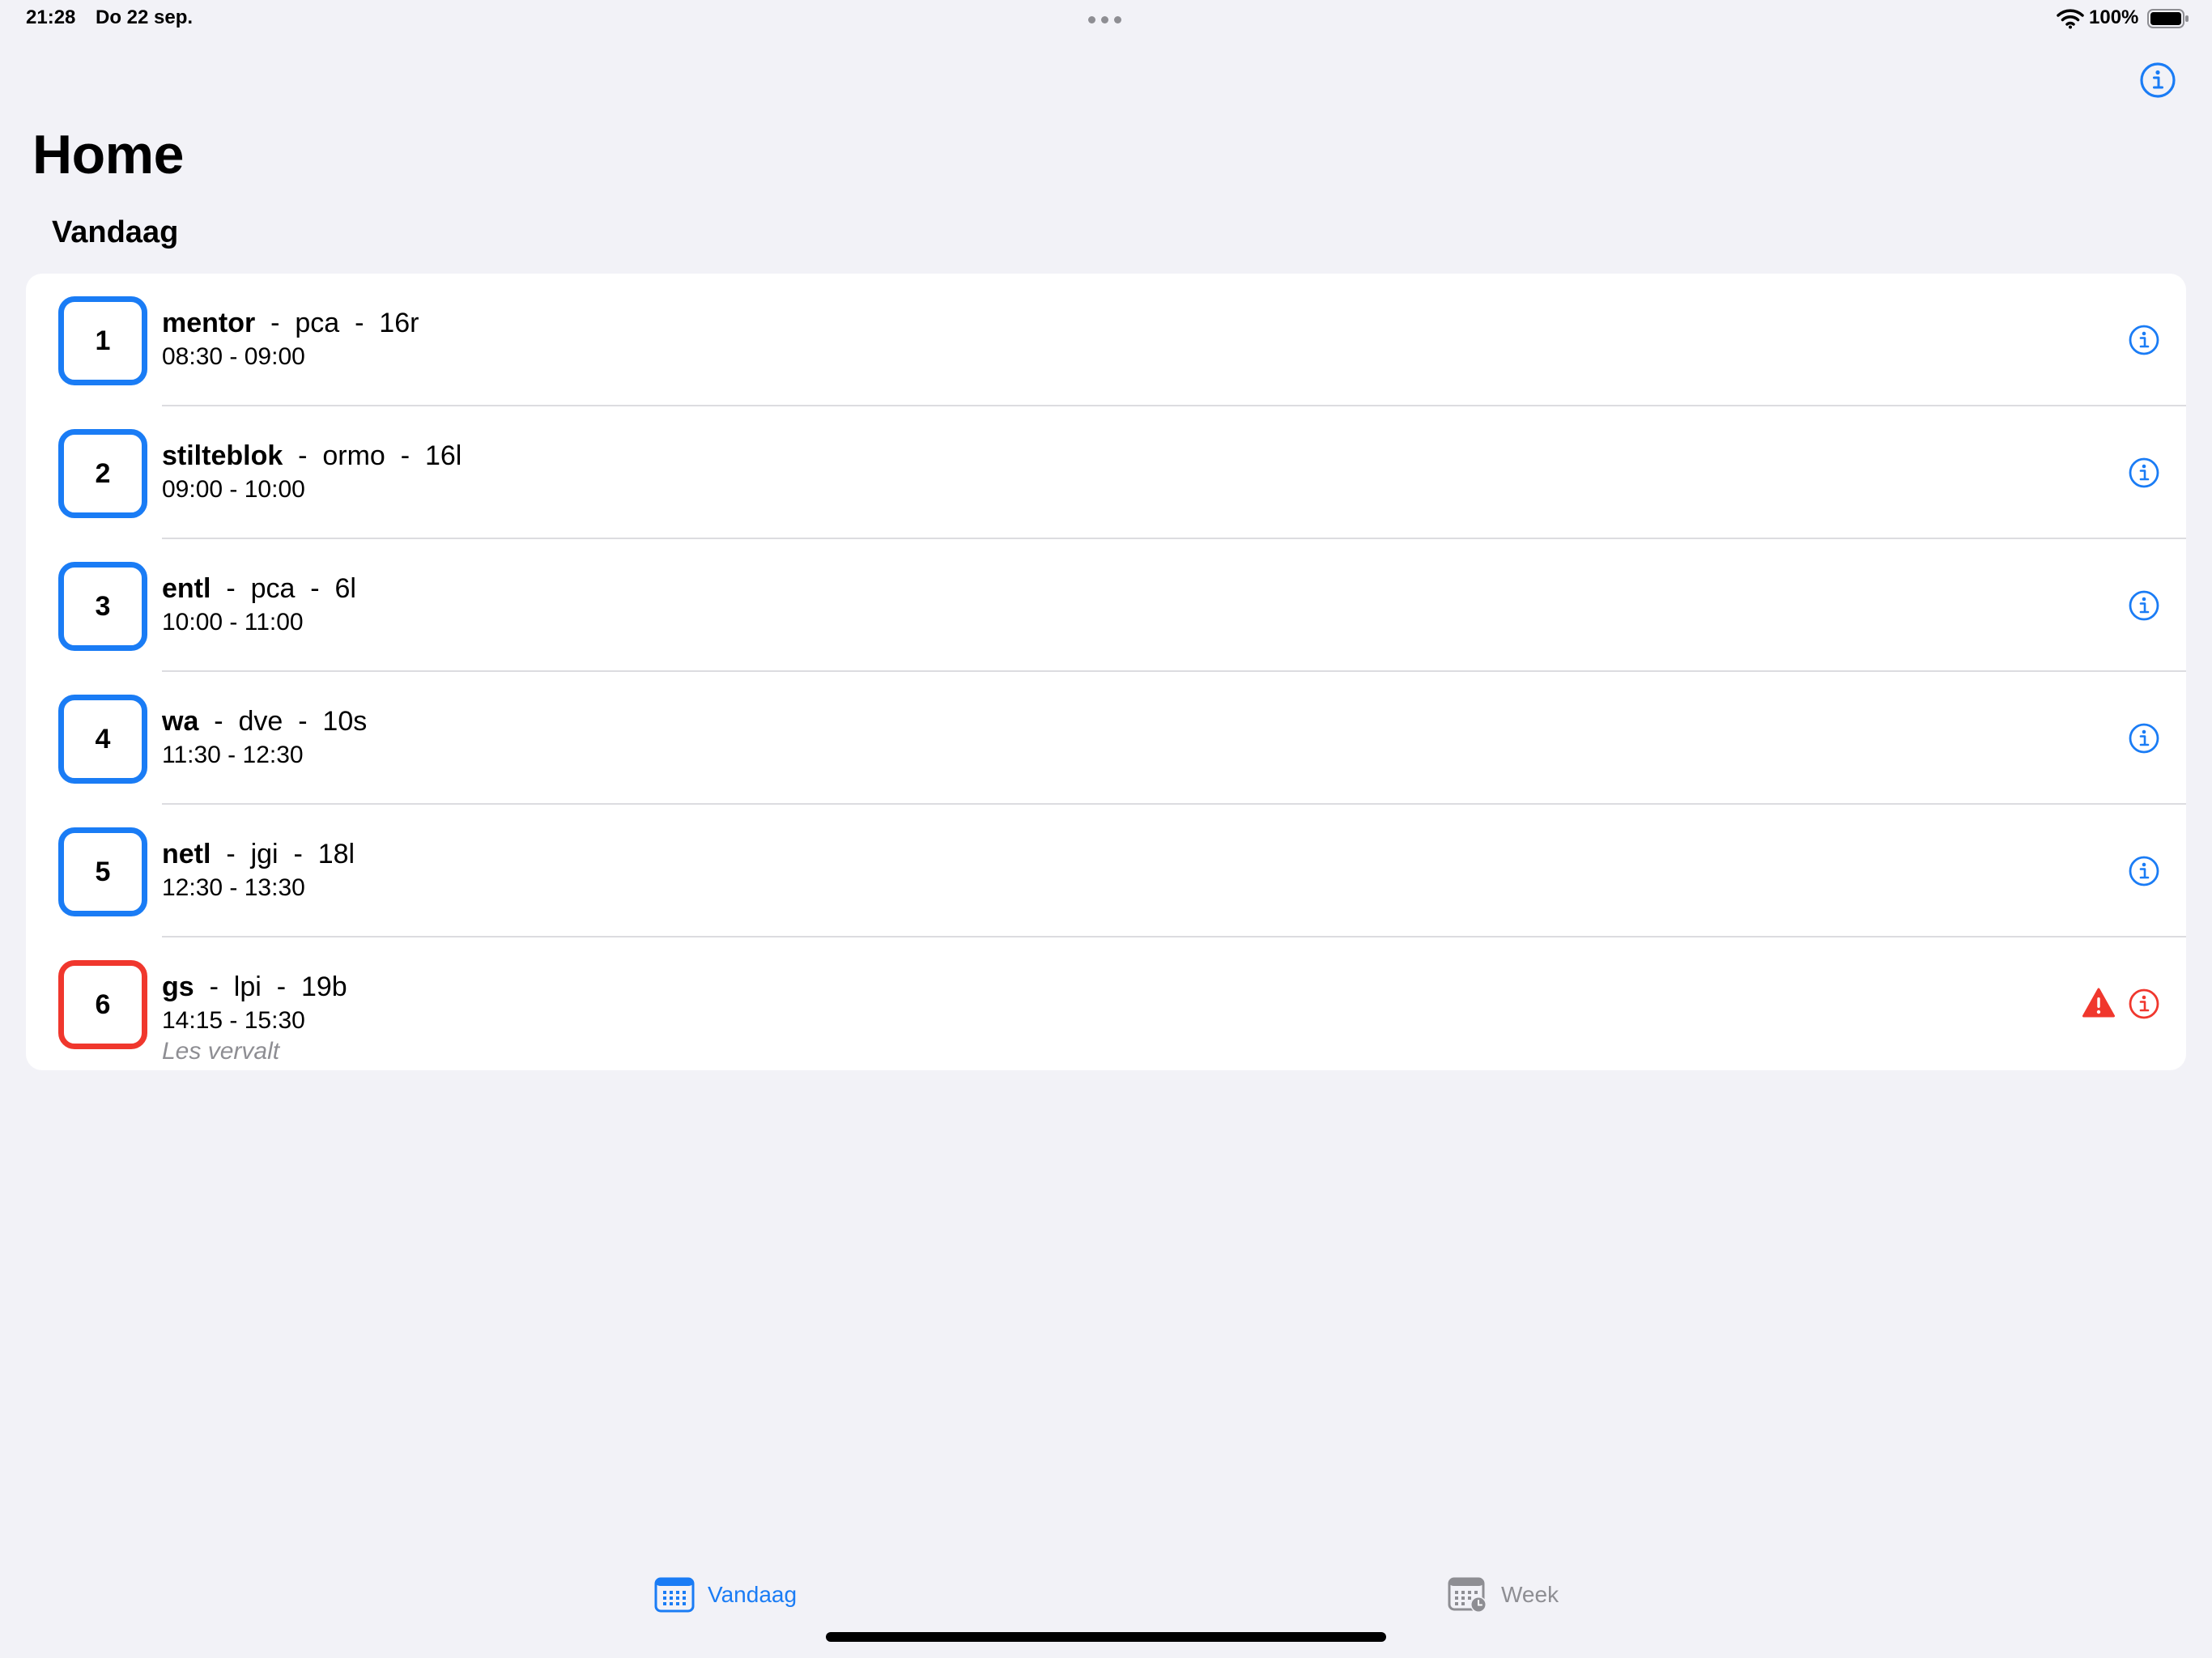  What do you see at coordinates (265, 854) in the screenshot?
I see `lesson-teacher: jgi` at bounding box center [265, 854].